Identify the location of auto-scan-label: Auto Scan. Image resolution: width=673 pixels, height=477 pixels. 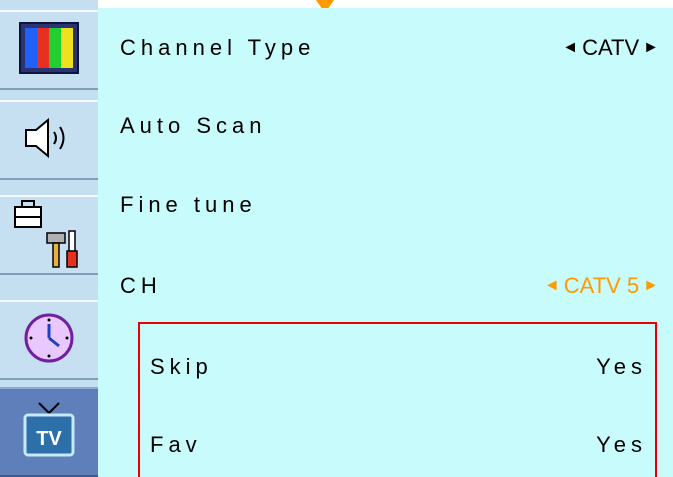
(193, 125).